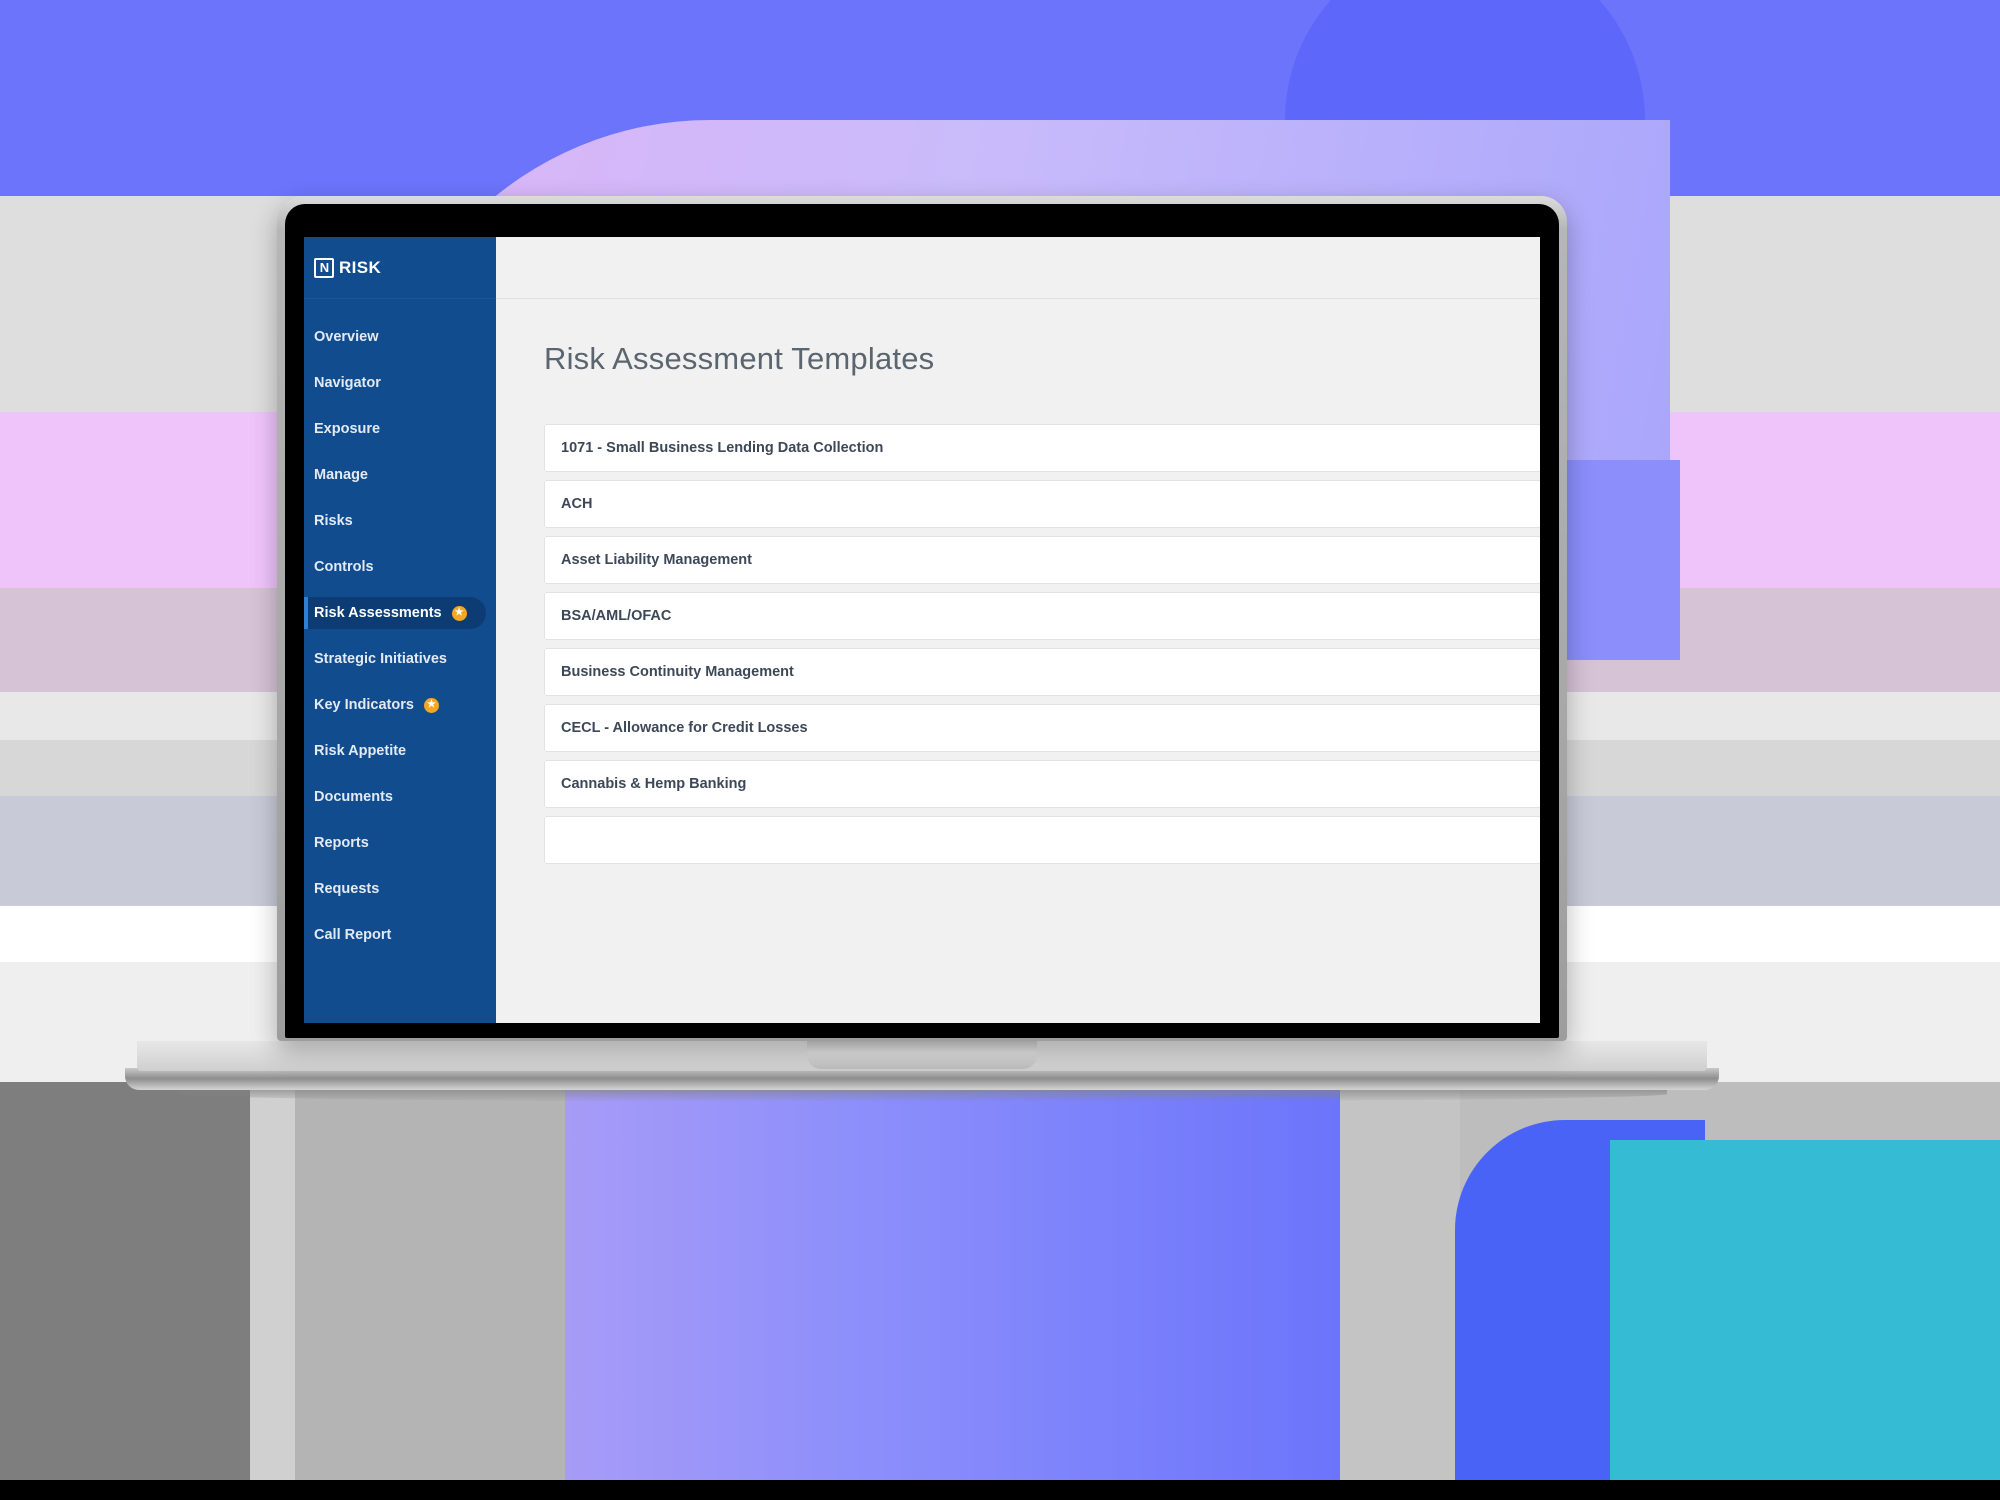 Image resolution: width=2000 pixels, height=1500 pixels. Describe the element at coordinates (400, 889) in the screenshot. I see `sidebar-item-requests: Requests` at that location.